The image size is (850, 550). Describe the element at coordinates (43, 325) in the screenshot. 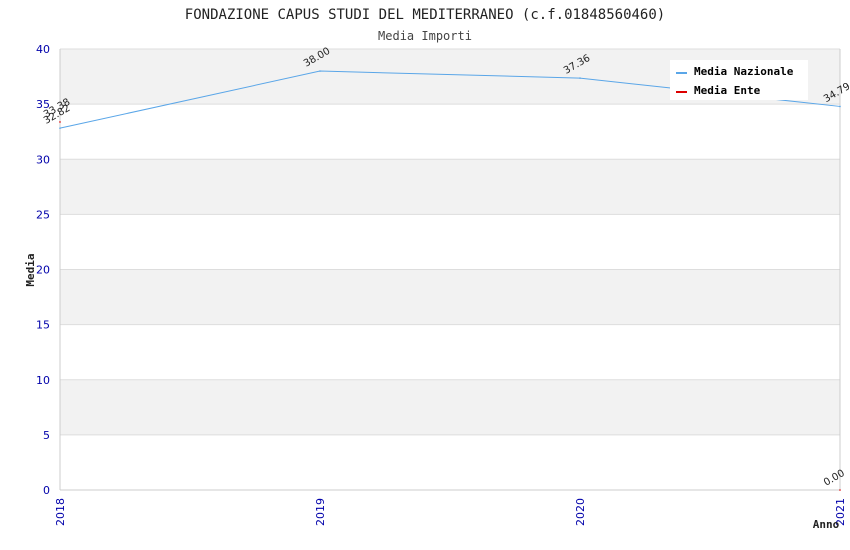

I see `y-tick-label: 15` at that location.